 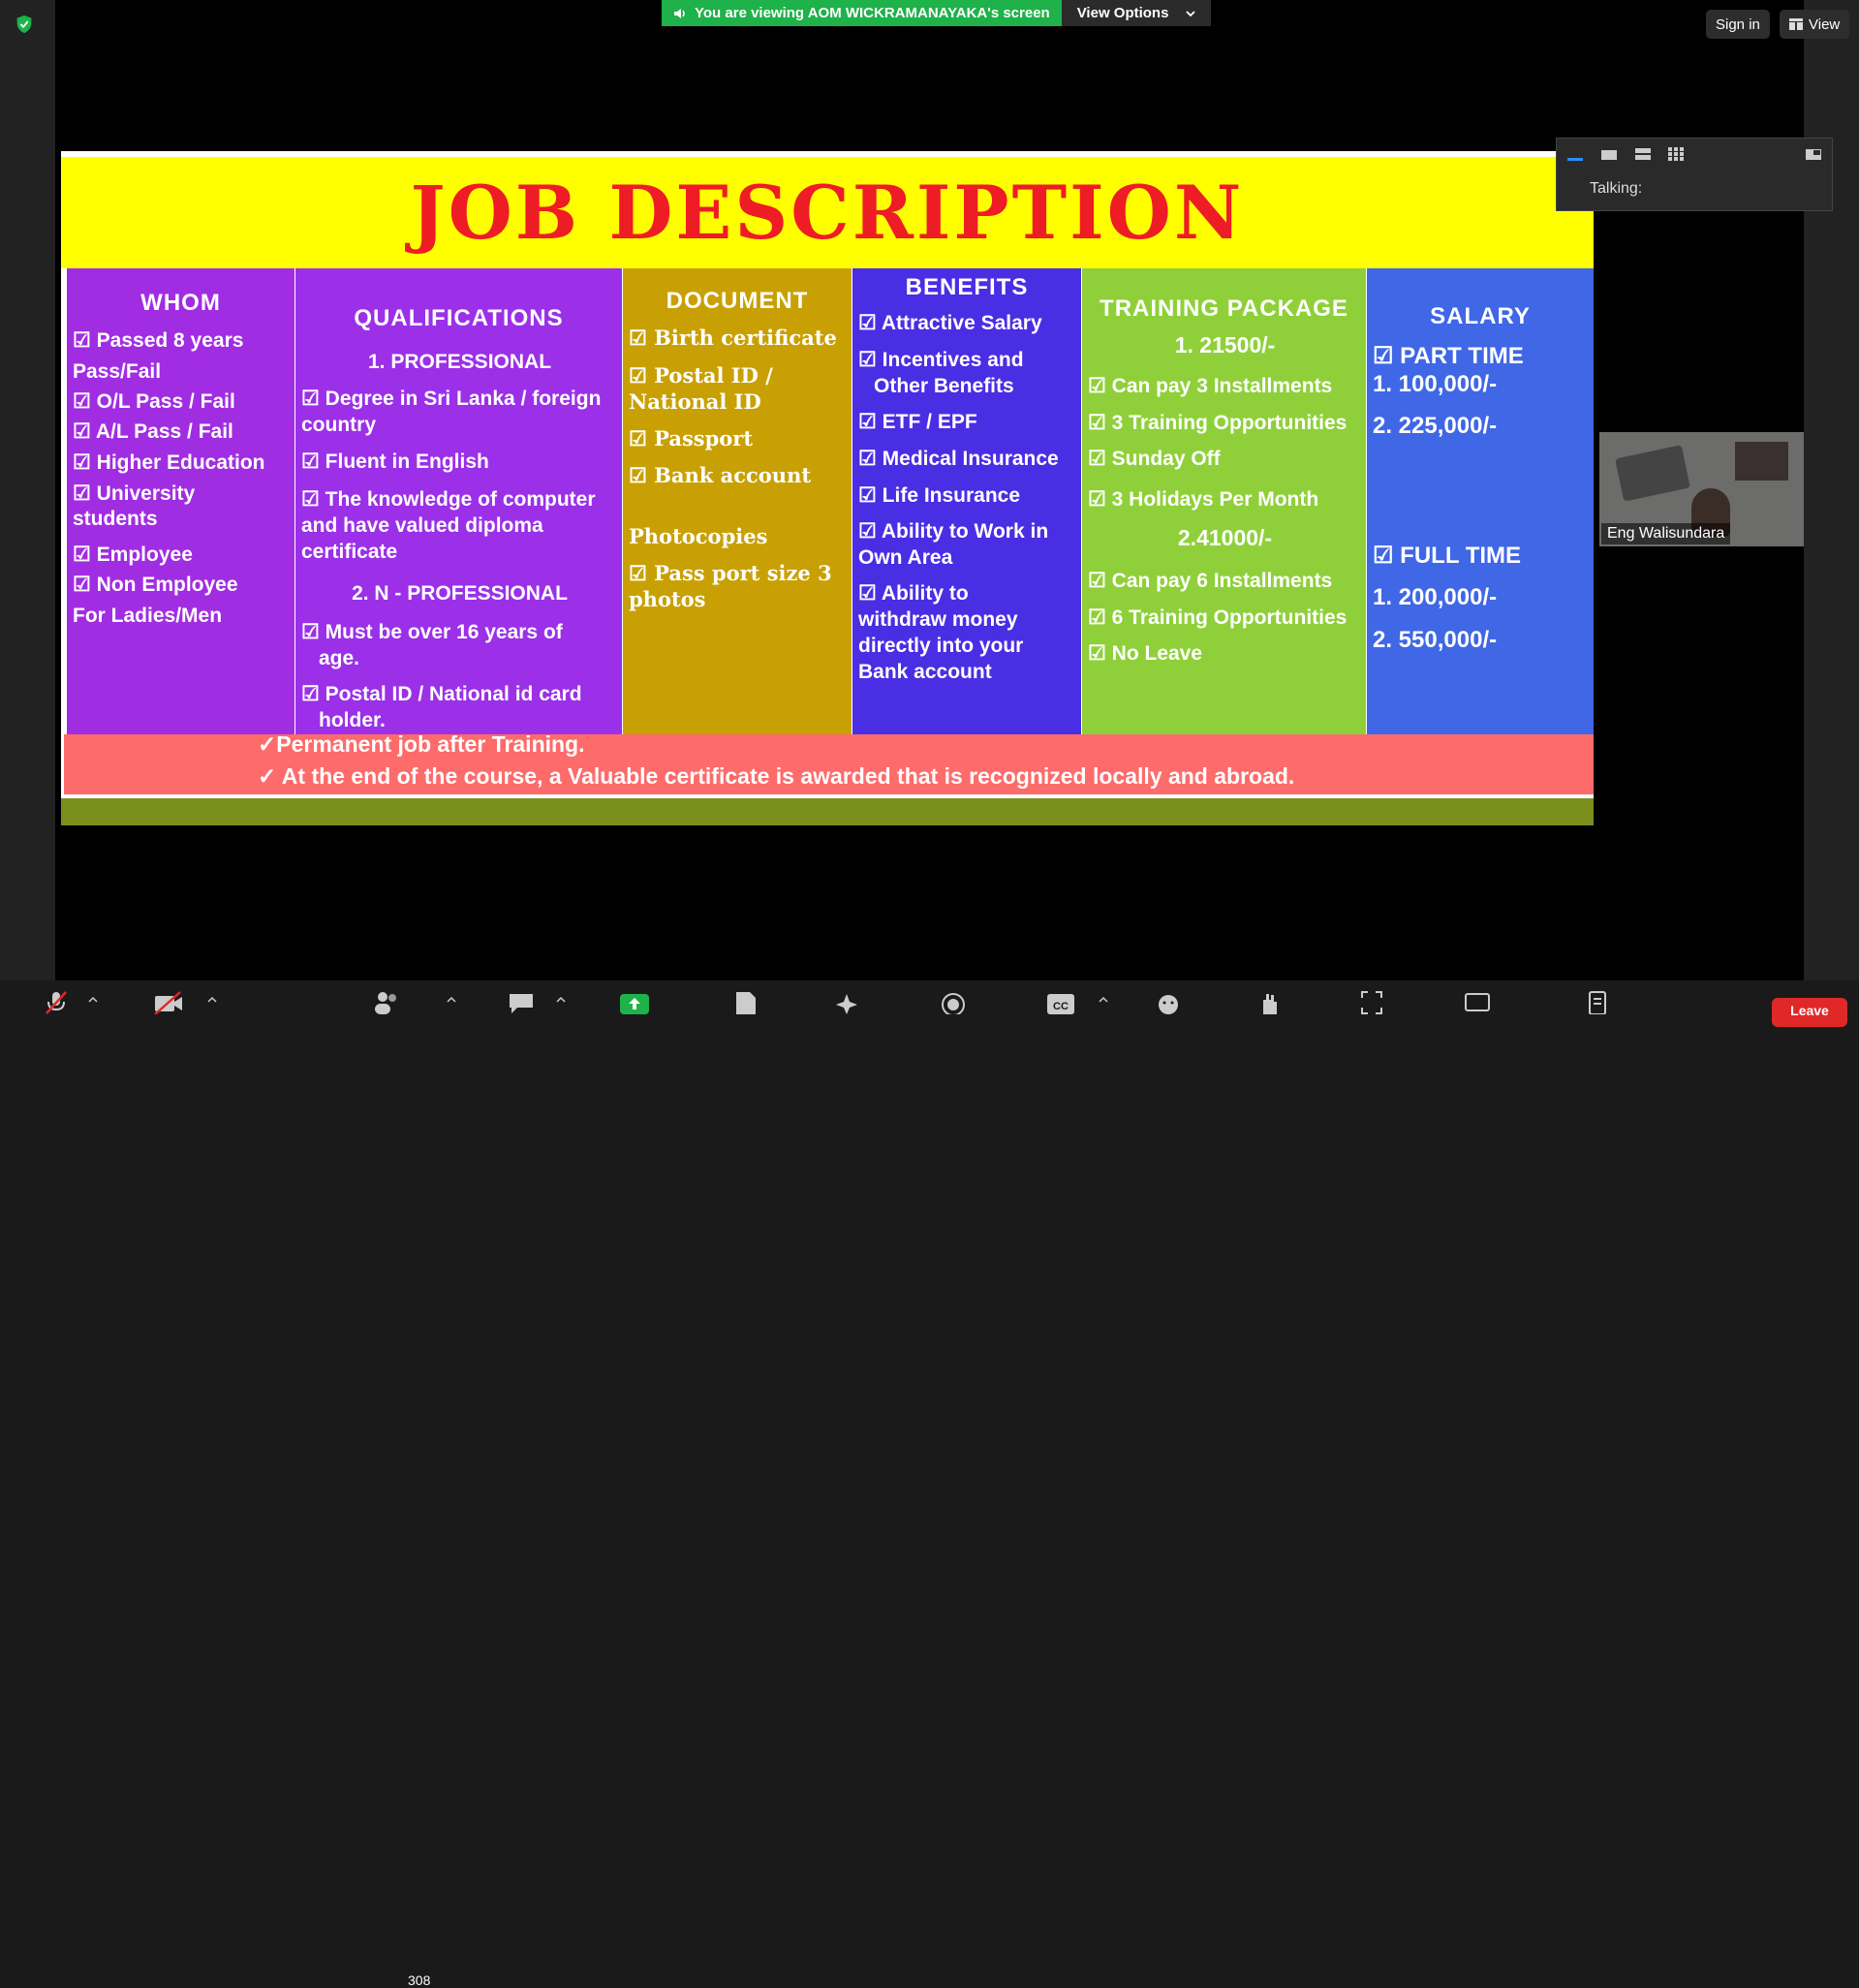 I want to click on salary-value: 2. 225,000/-, so click(x=1435, y=426).